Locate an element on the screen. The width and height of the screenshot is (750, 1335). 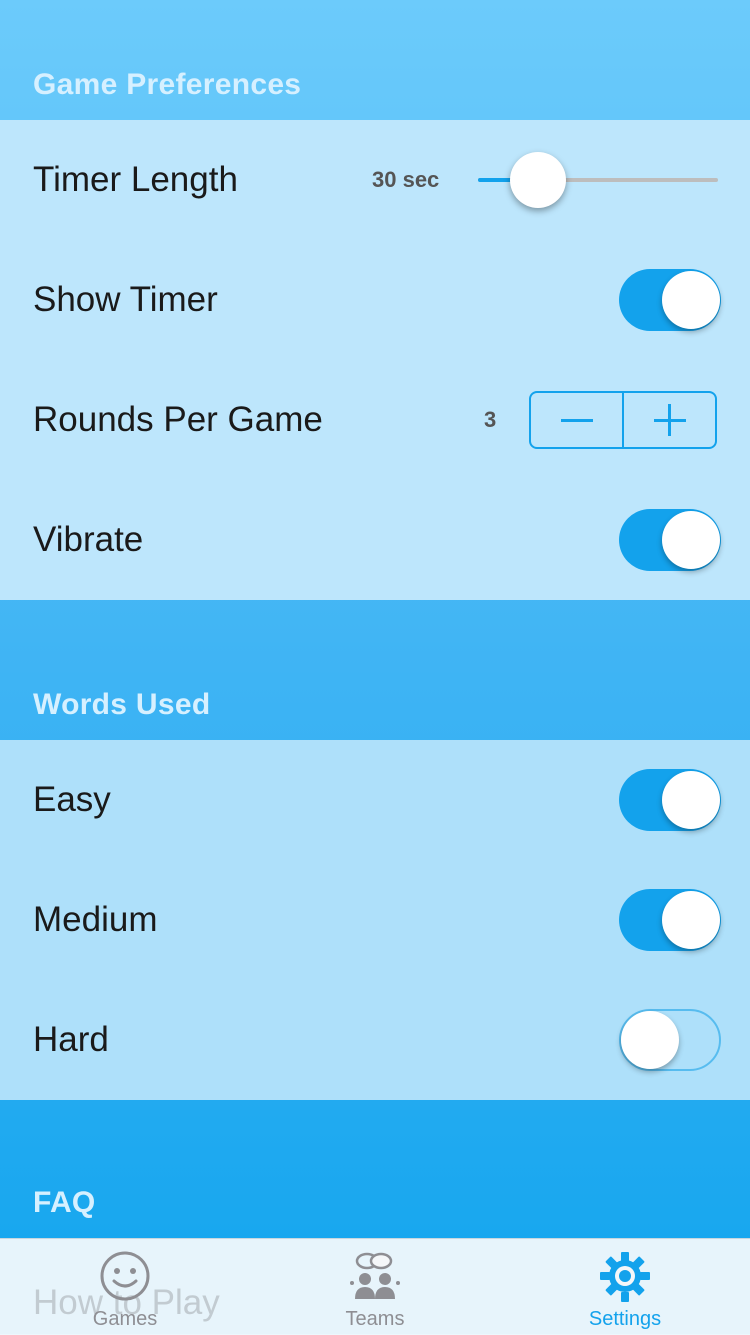
tab-games: Games is located at coordinates (125, 1287).